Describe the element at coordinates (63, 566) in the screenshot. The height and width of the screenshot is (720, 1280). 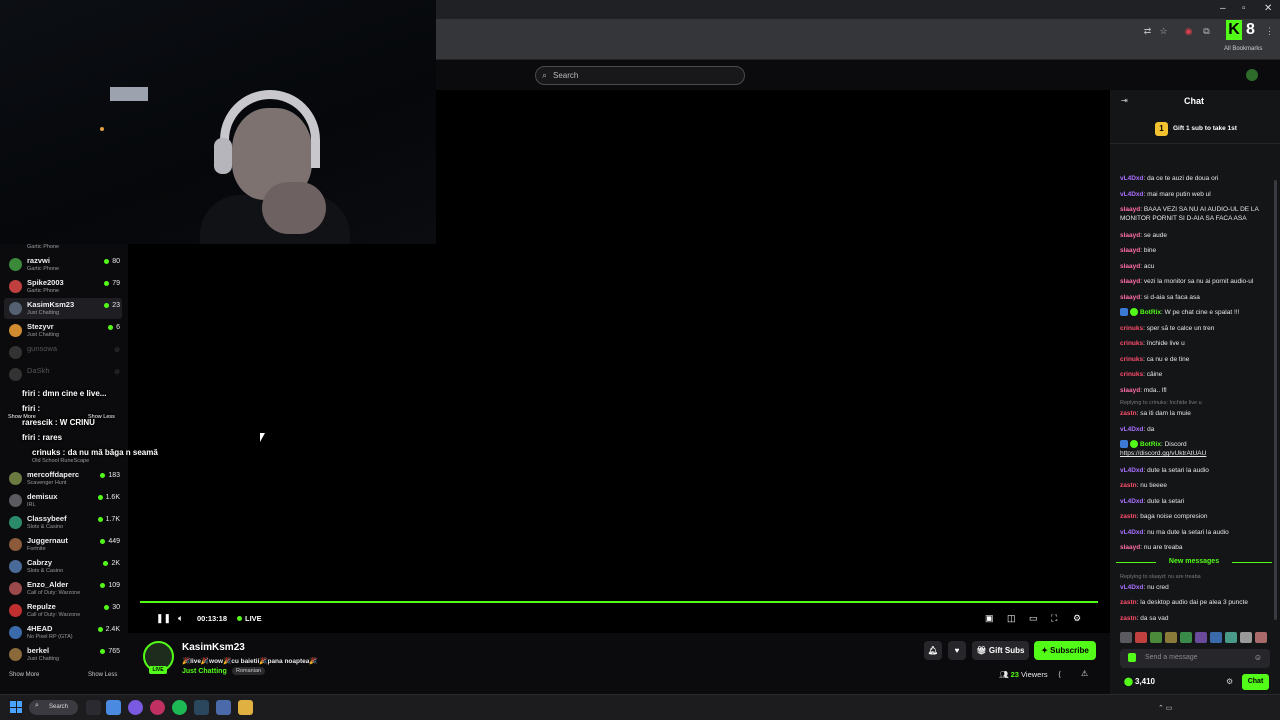
I see `sidebar-channel-item: Cabrzy Slots & Casino 2K` at that location.